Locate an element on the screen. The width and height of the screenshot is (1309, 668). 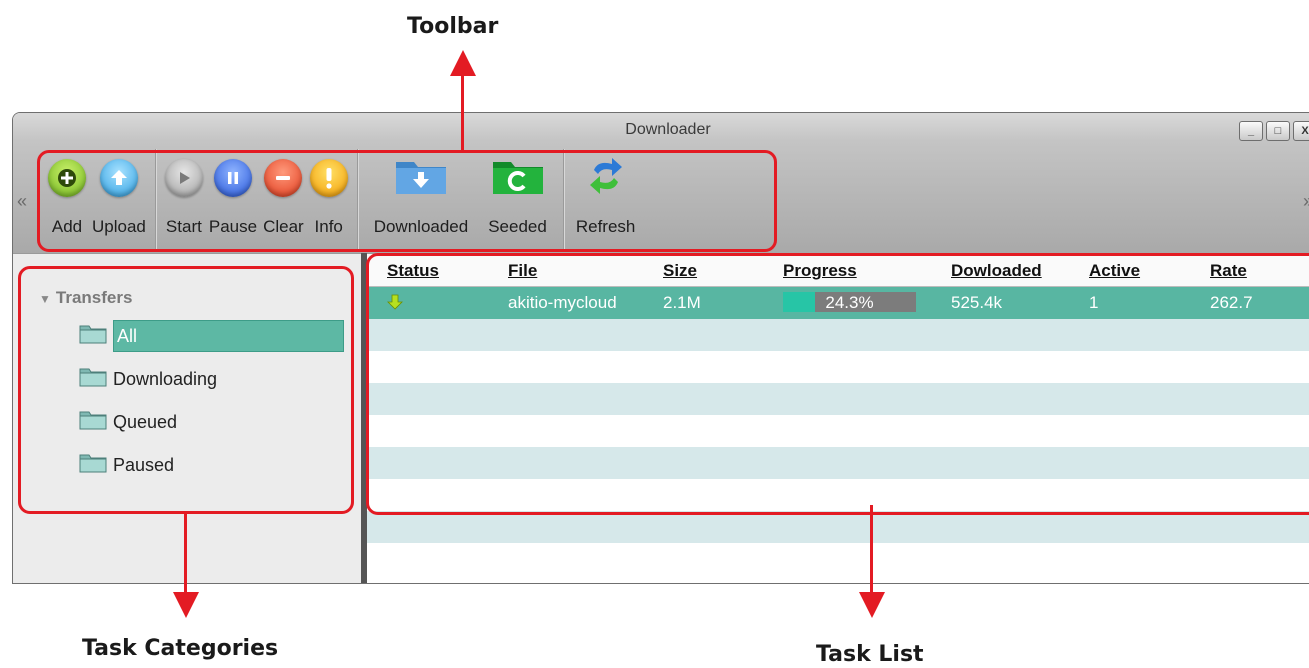
toolbar-group-control: Start Pause Clear Info is located at coordinates (257, 199).